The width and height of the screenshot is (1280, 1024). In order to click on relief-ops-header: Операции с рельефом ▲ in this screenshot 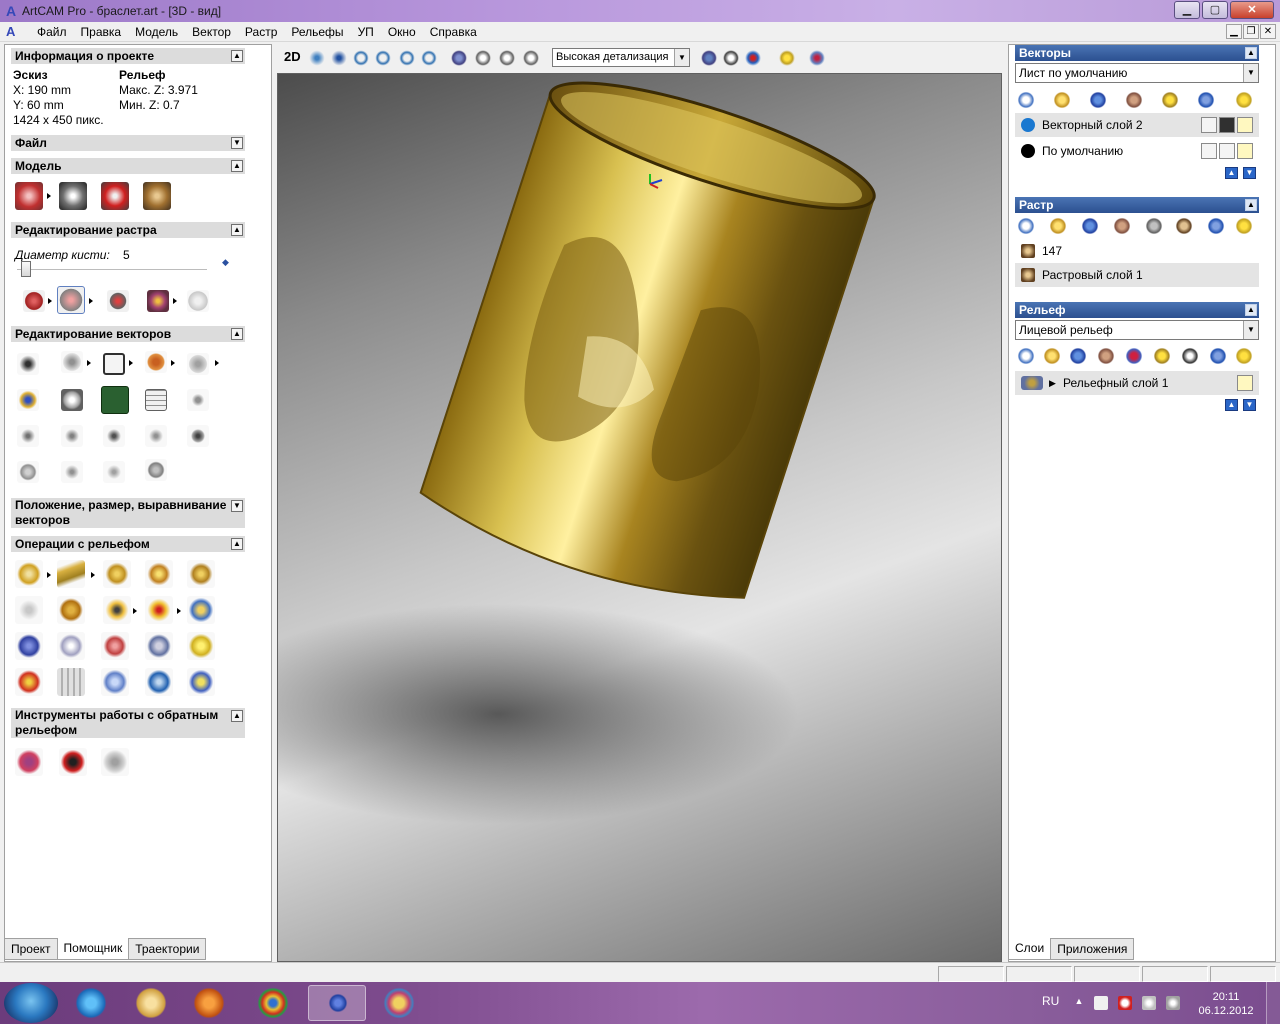, I will do `click(128, 544)`.